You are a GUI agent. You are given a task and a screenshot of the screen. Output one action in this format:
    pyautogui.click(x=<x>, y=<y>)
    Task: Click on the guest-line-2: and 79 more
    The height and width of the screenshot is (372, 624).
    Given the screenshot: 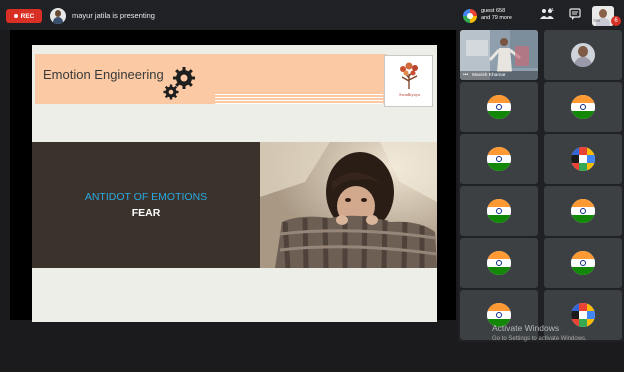 What is the action you would take?
    pyautogui.click(x=496, y=18)
    